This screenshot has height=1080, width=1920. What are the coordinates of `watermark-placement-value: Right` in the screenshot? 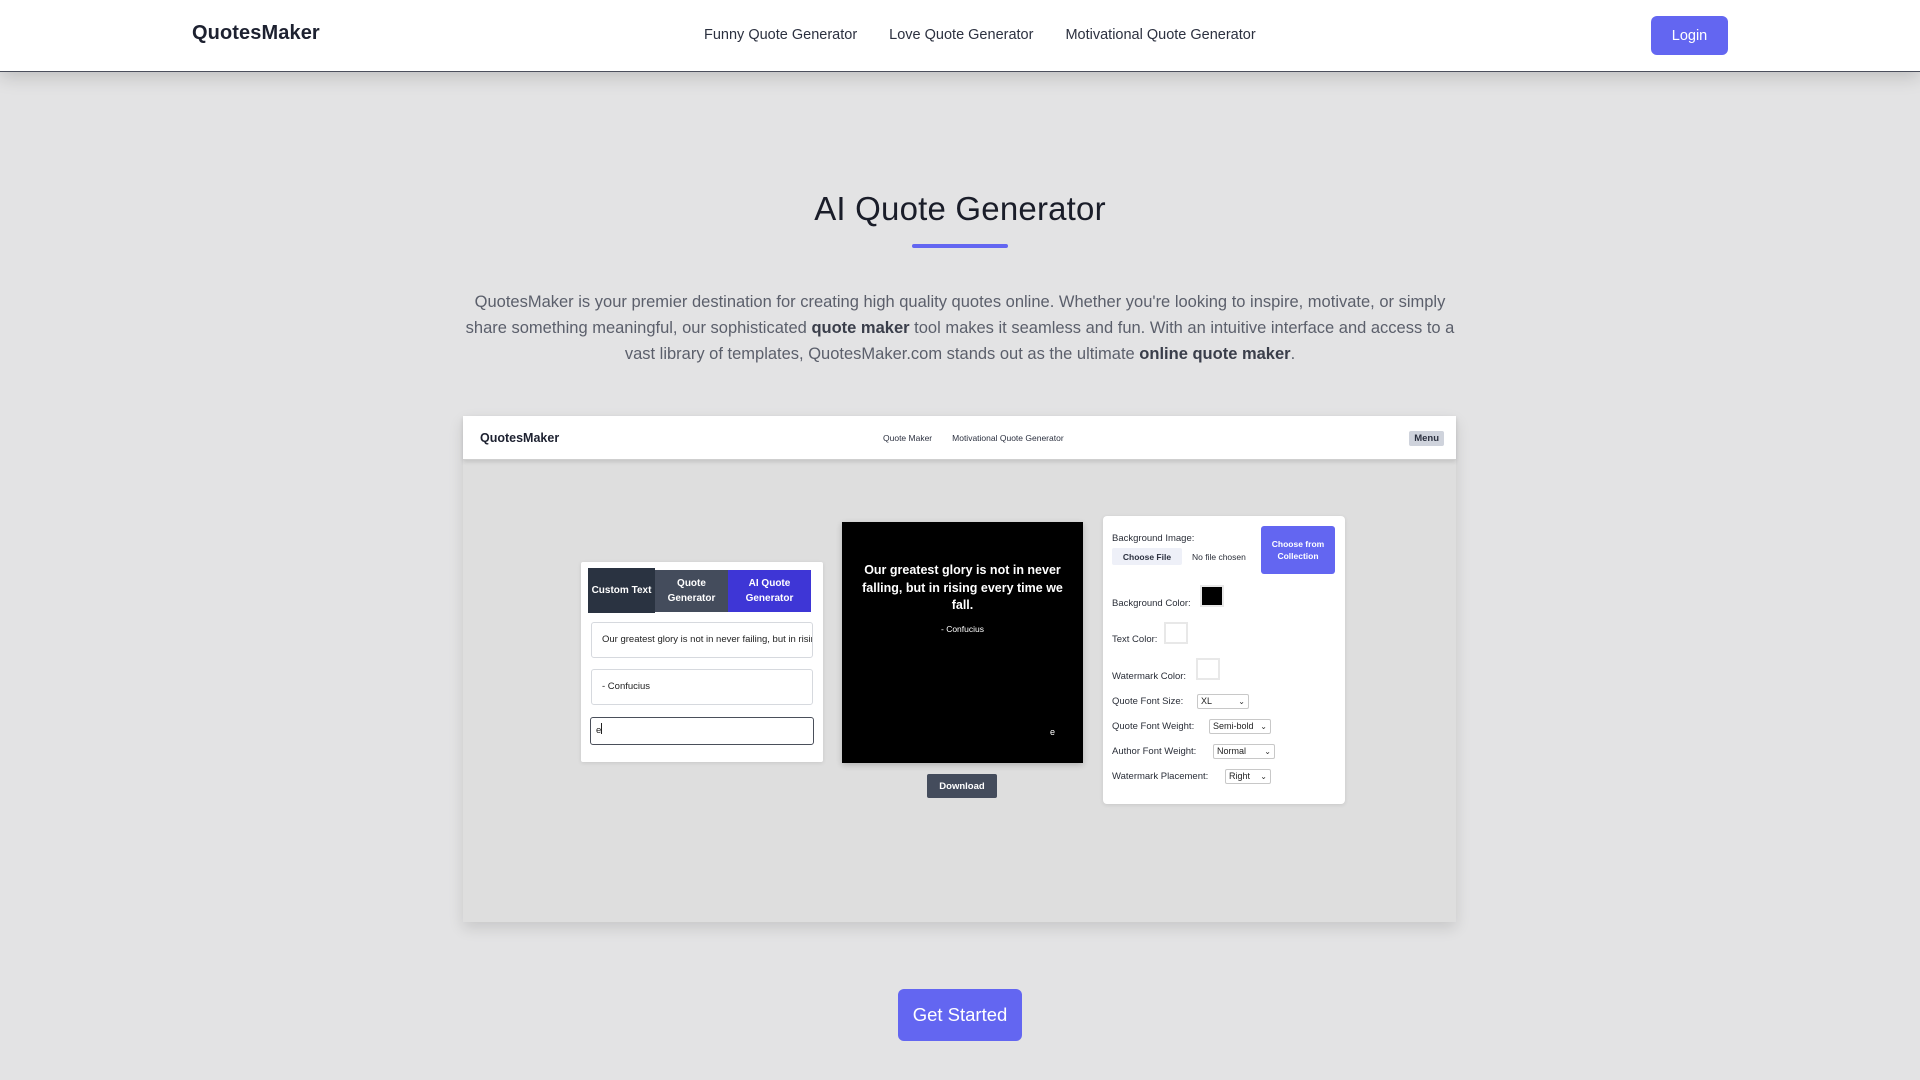 It's located at (1240, 776).